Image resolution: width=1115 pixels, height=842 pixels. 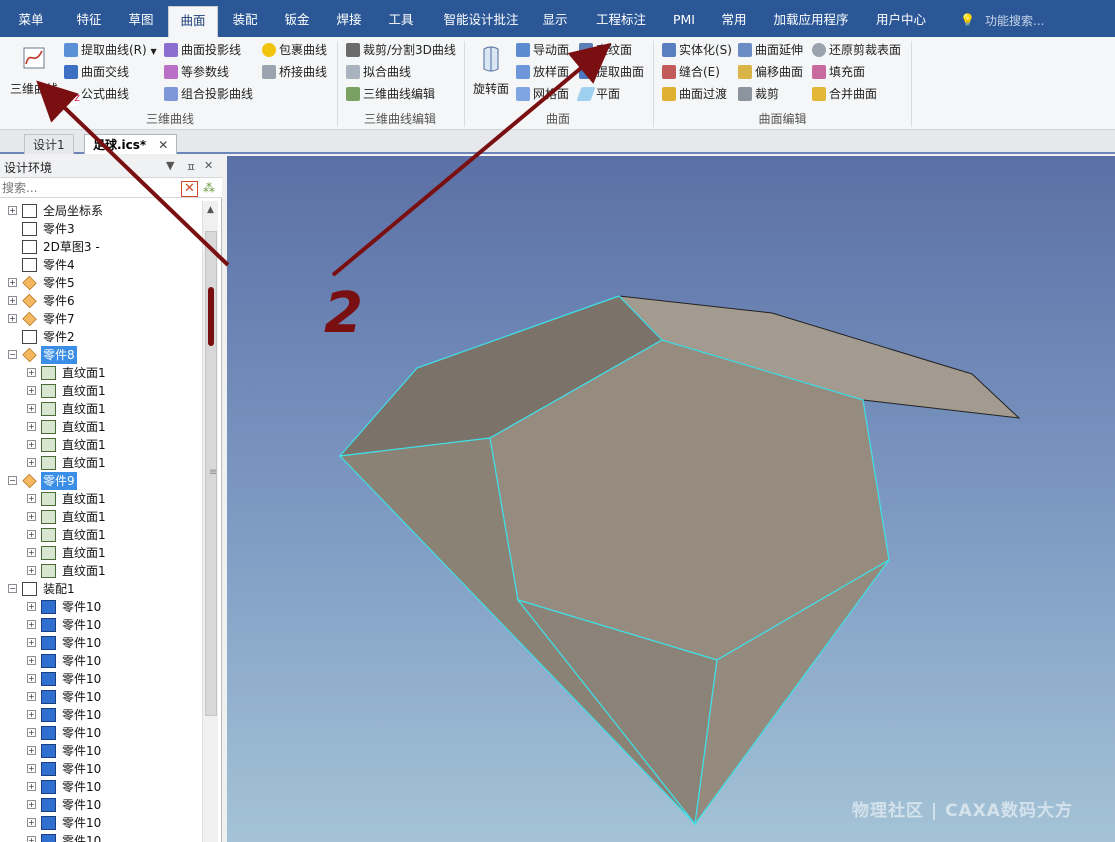 What do you see at coordinates (210, 210) in the screenshot?
I see `scroll-up-arrow-icon: ▲` at bounding box center [210, 210].